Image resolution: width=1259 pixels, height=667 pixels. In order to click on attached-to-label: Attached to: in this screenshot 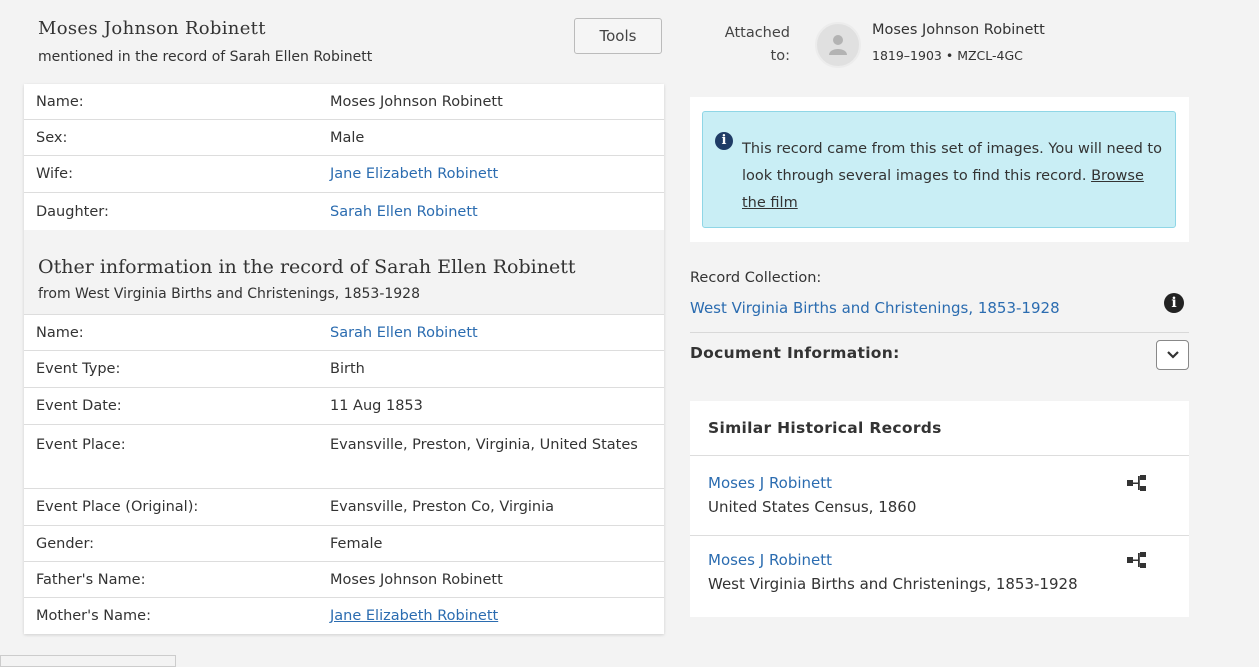, I will do `click(757, 44)`.